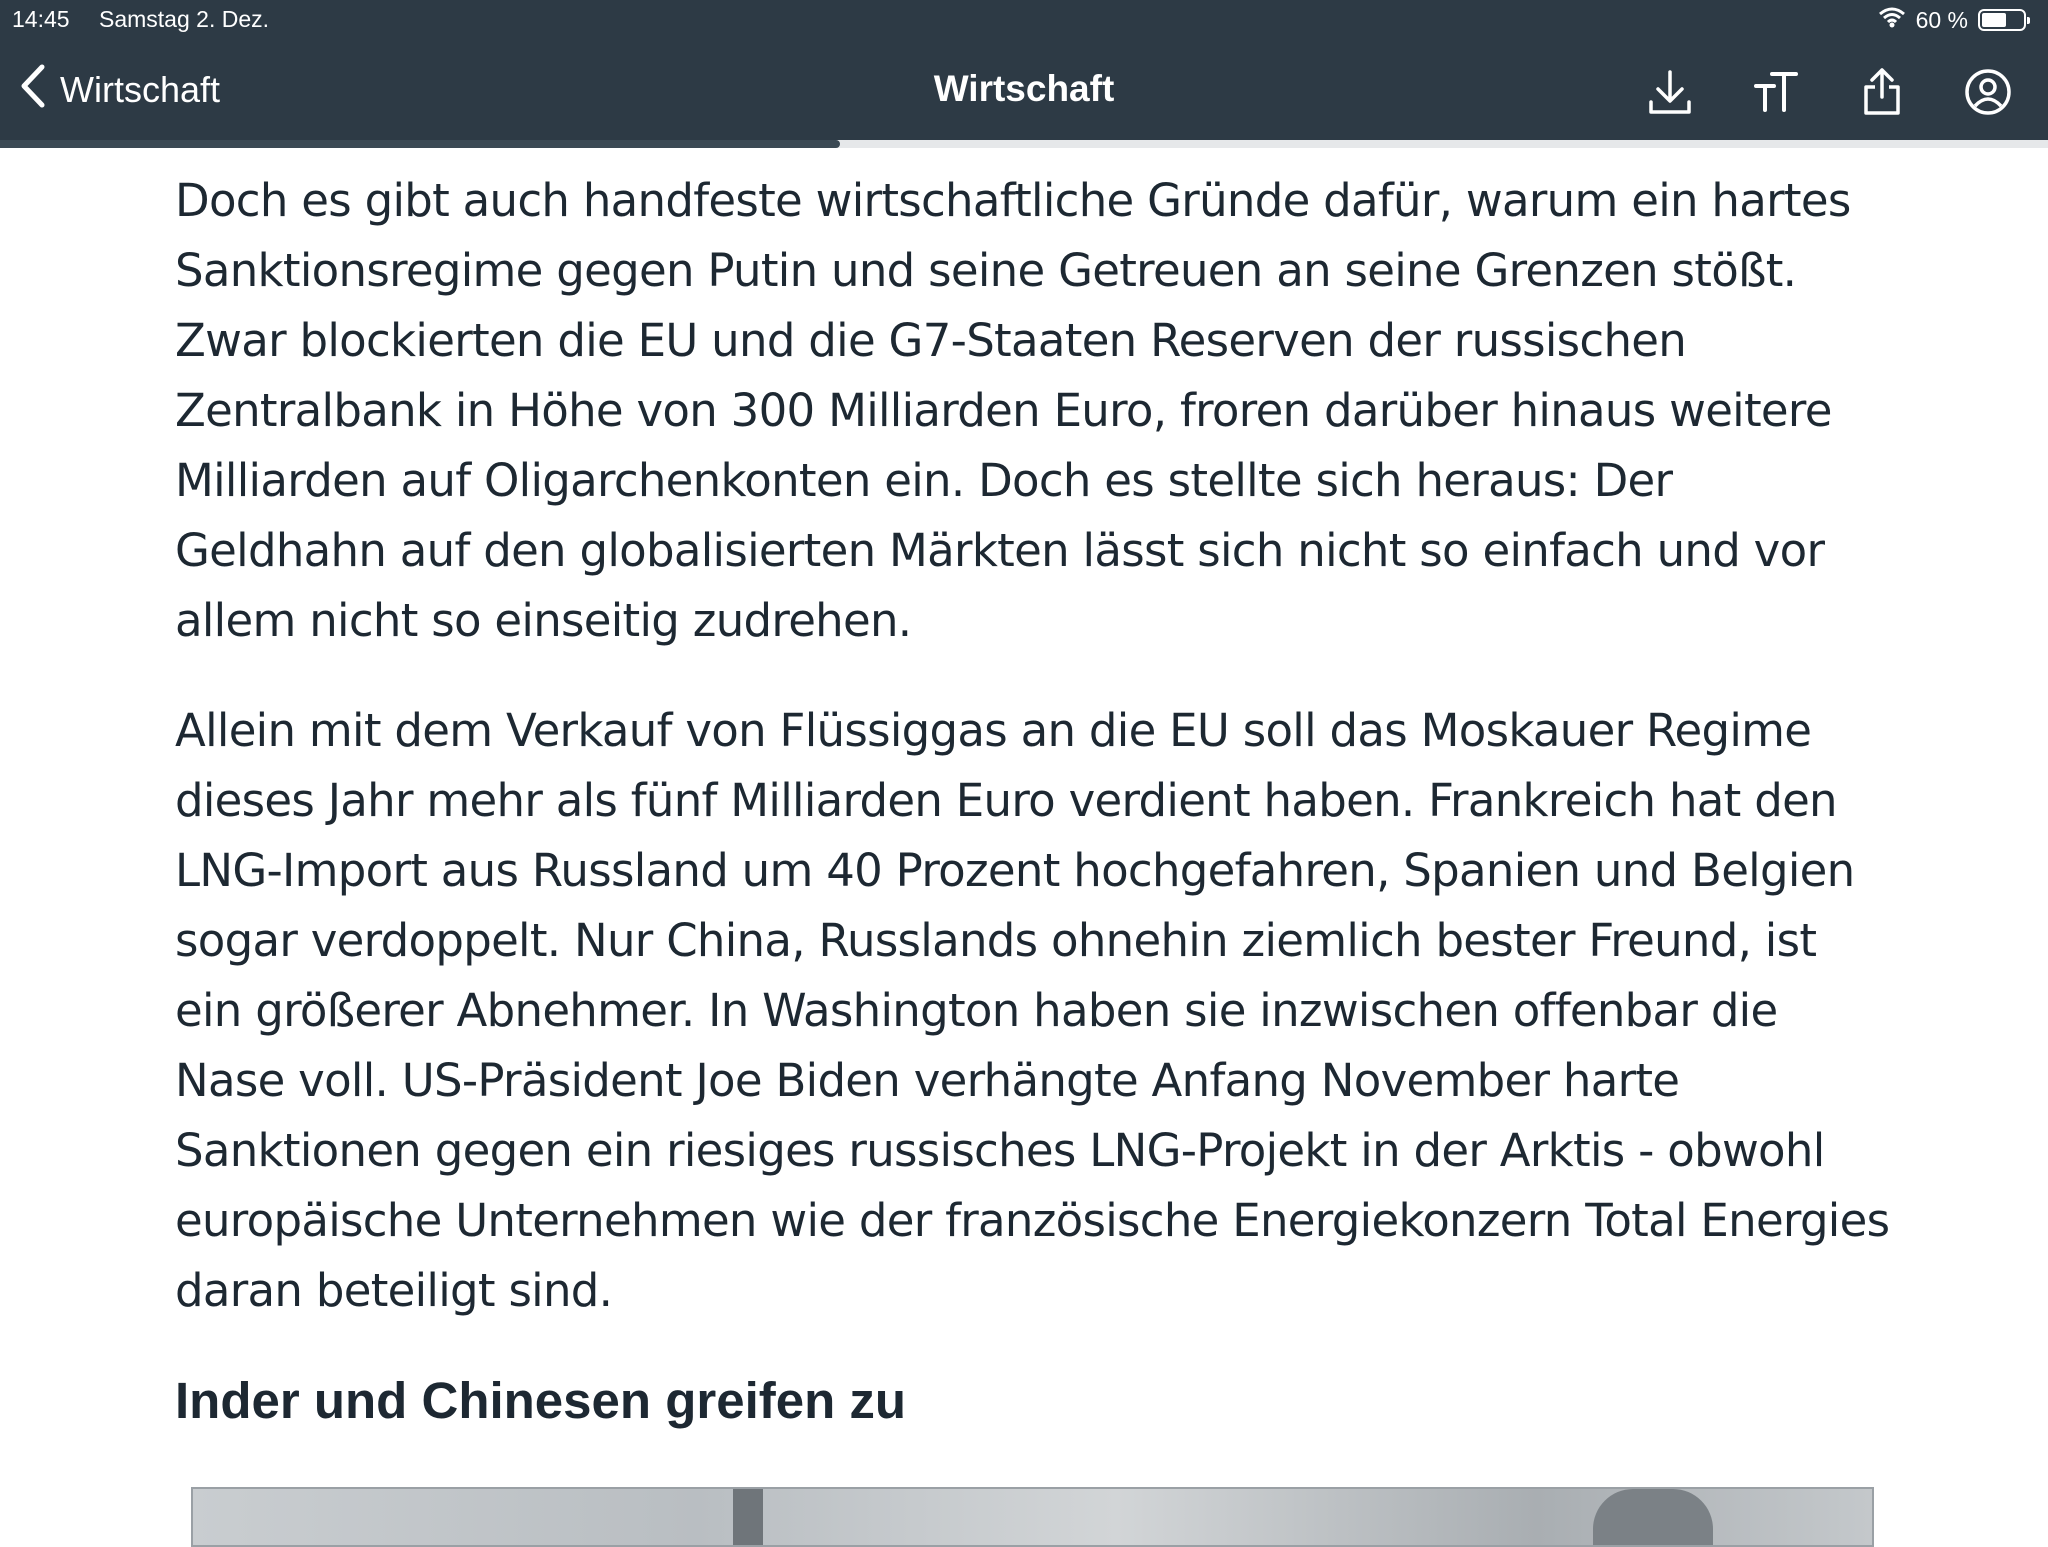 Image resolution: width=2048 pixels, height=1547 pixels. Describe the element at coordinates (1032, 1517) in the screenshot. I see `article-image` at that location.